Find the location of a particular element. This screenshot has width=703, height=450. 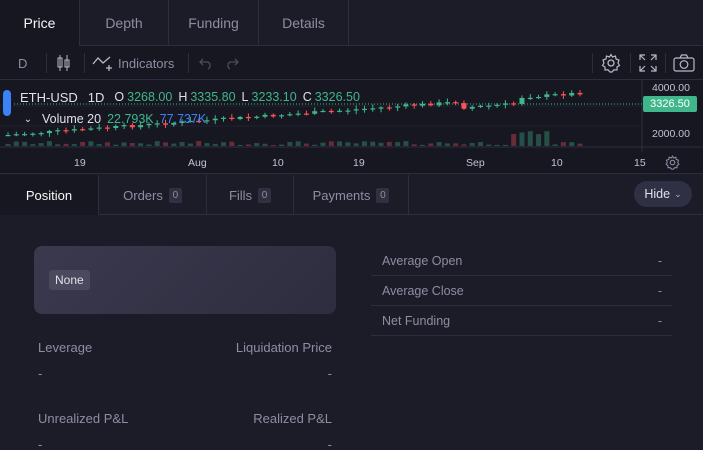

open-value: 3268.00 is located at coordinates (150, 97).